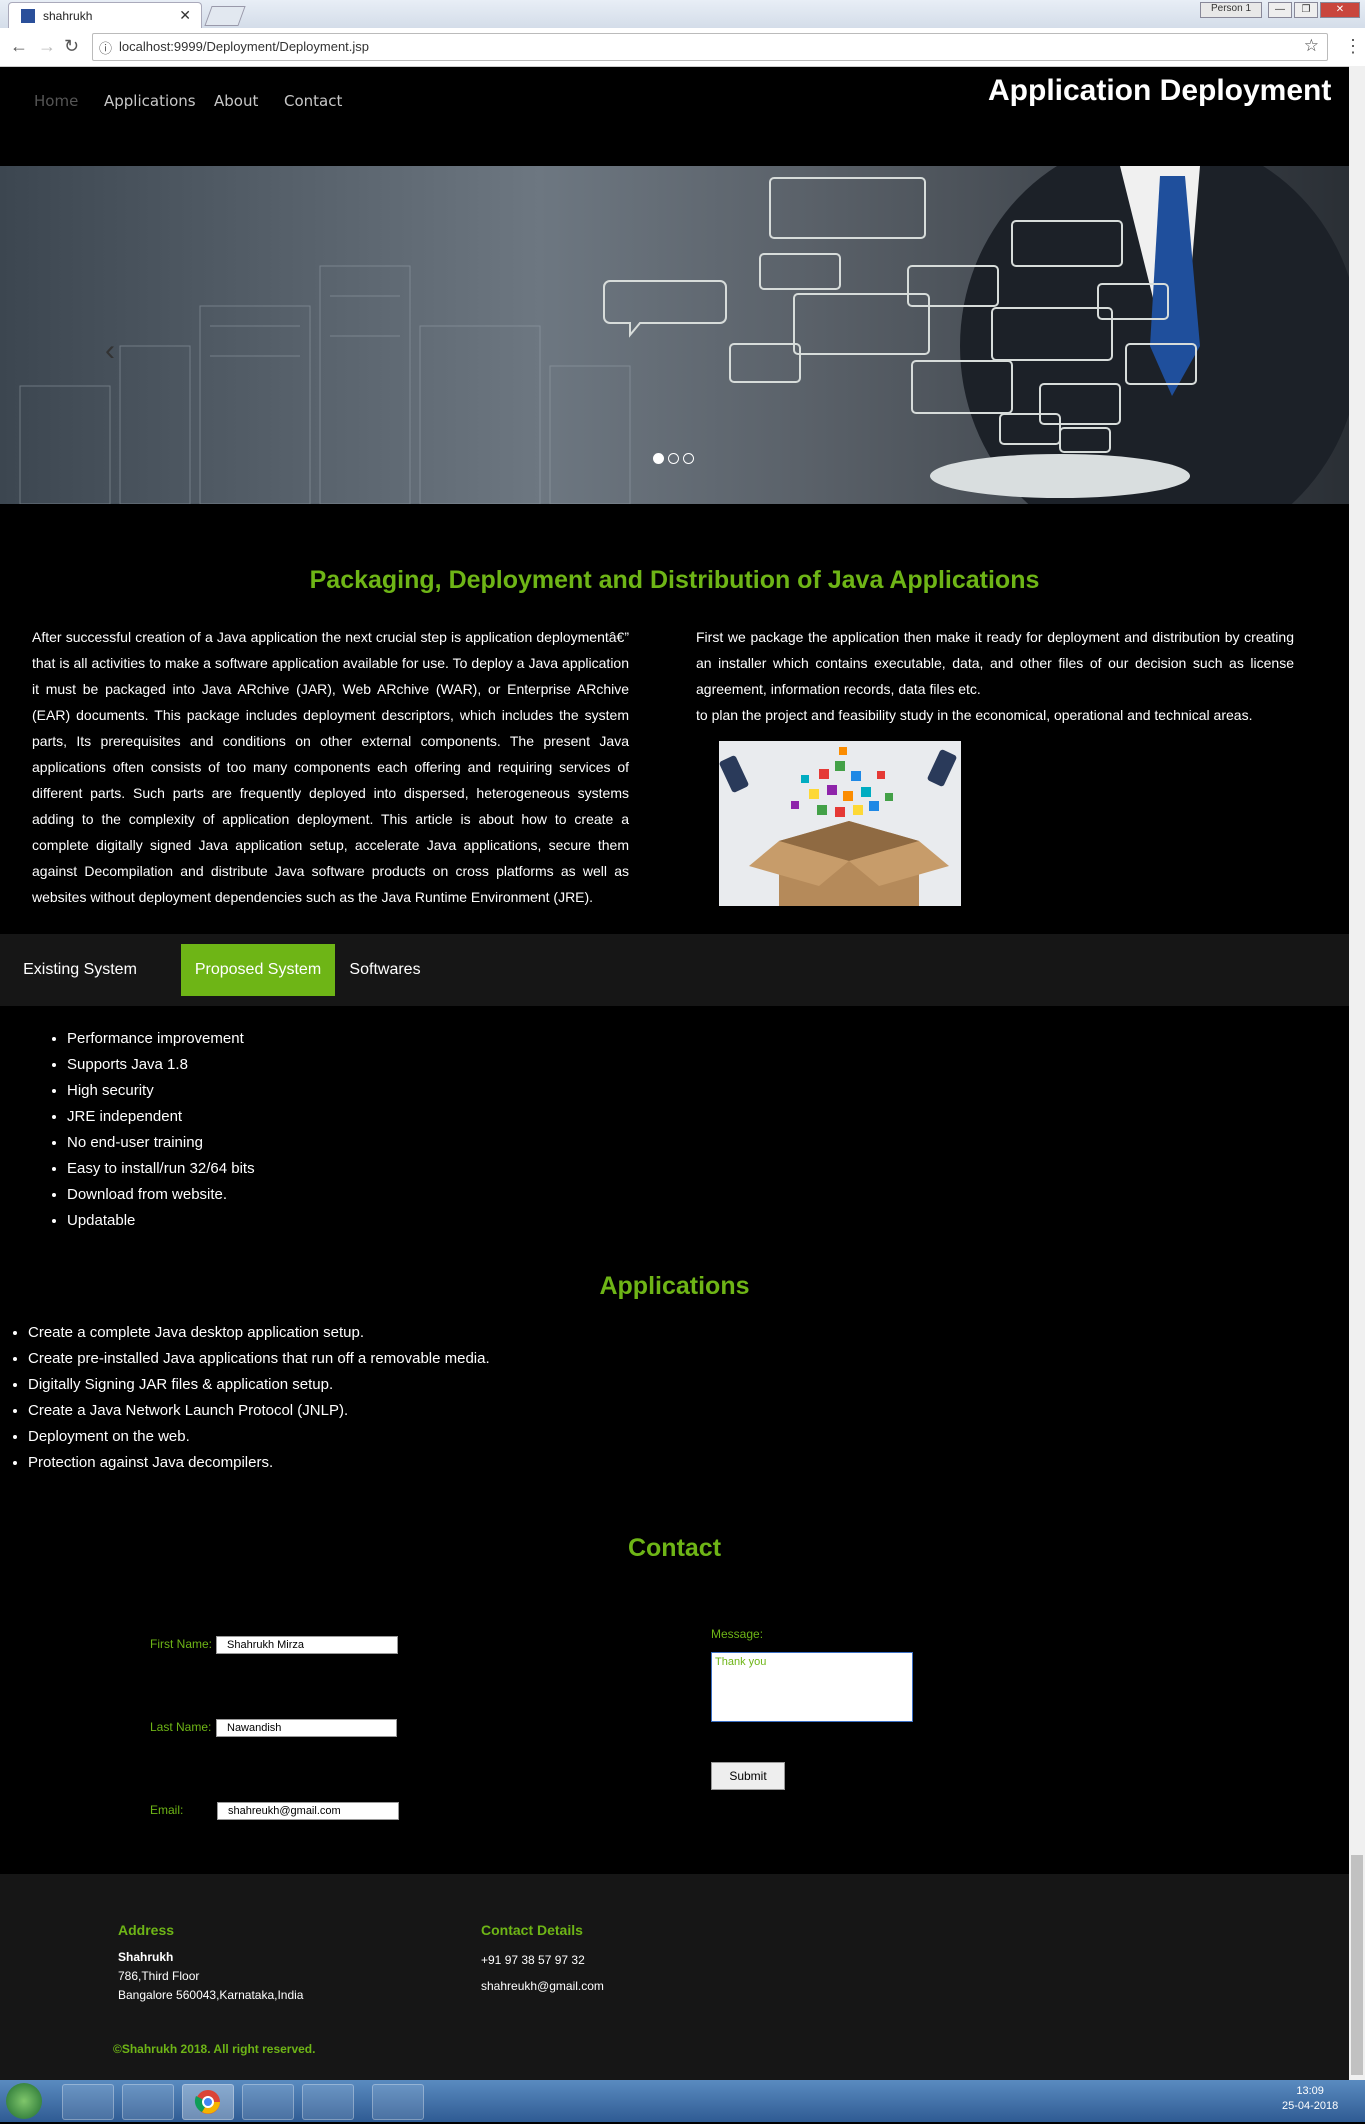 The height and width of the screenshot is (2124, 1365). What do you see at coordinates (161, 1091) in the screenshot?
I see `list-item: High security` at bounding box center [161, 1091].